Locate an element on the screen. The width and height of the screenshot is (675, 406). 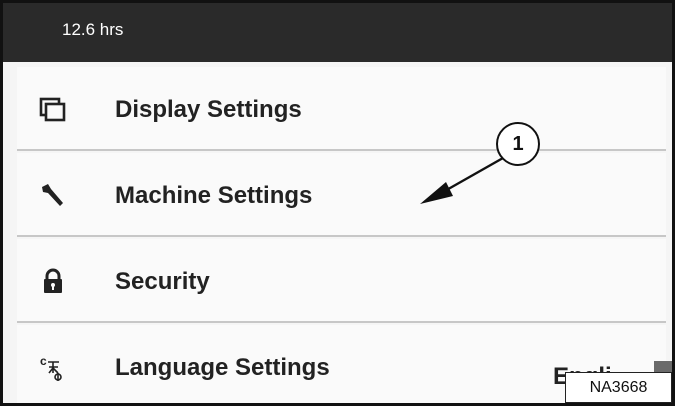
menu-item-label: Security is located at coordinates (162, 281).